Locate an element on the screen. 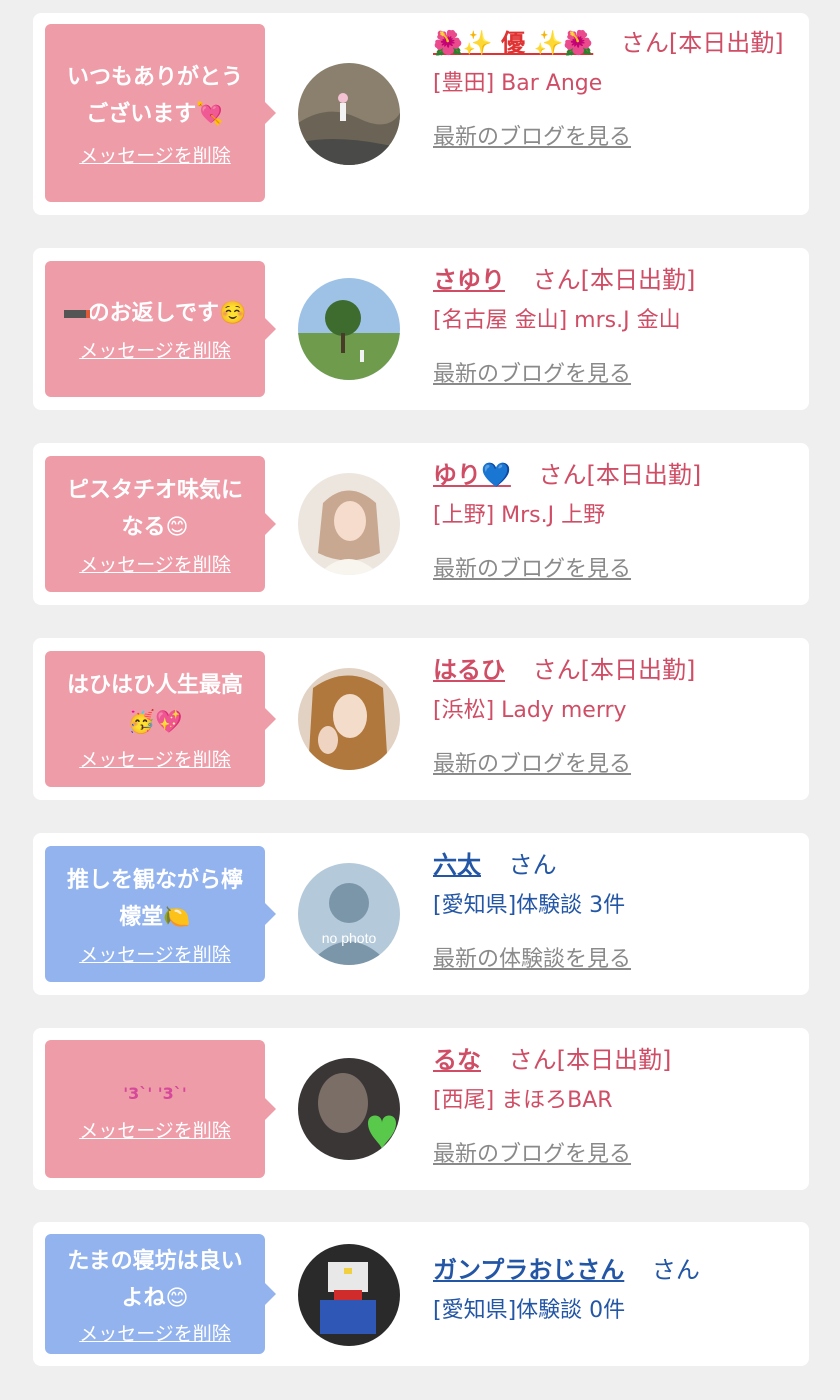 This screenshot has height=1400, width=840. avatar: no photo is located at coordinates (349, 914).